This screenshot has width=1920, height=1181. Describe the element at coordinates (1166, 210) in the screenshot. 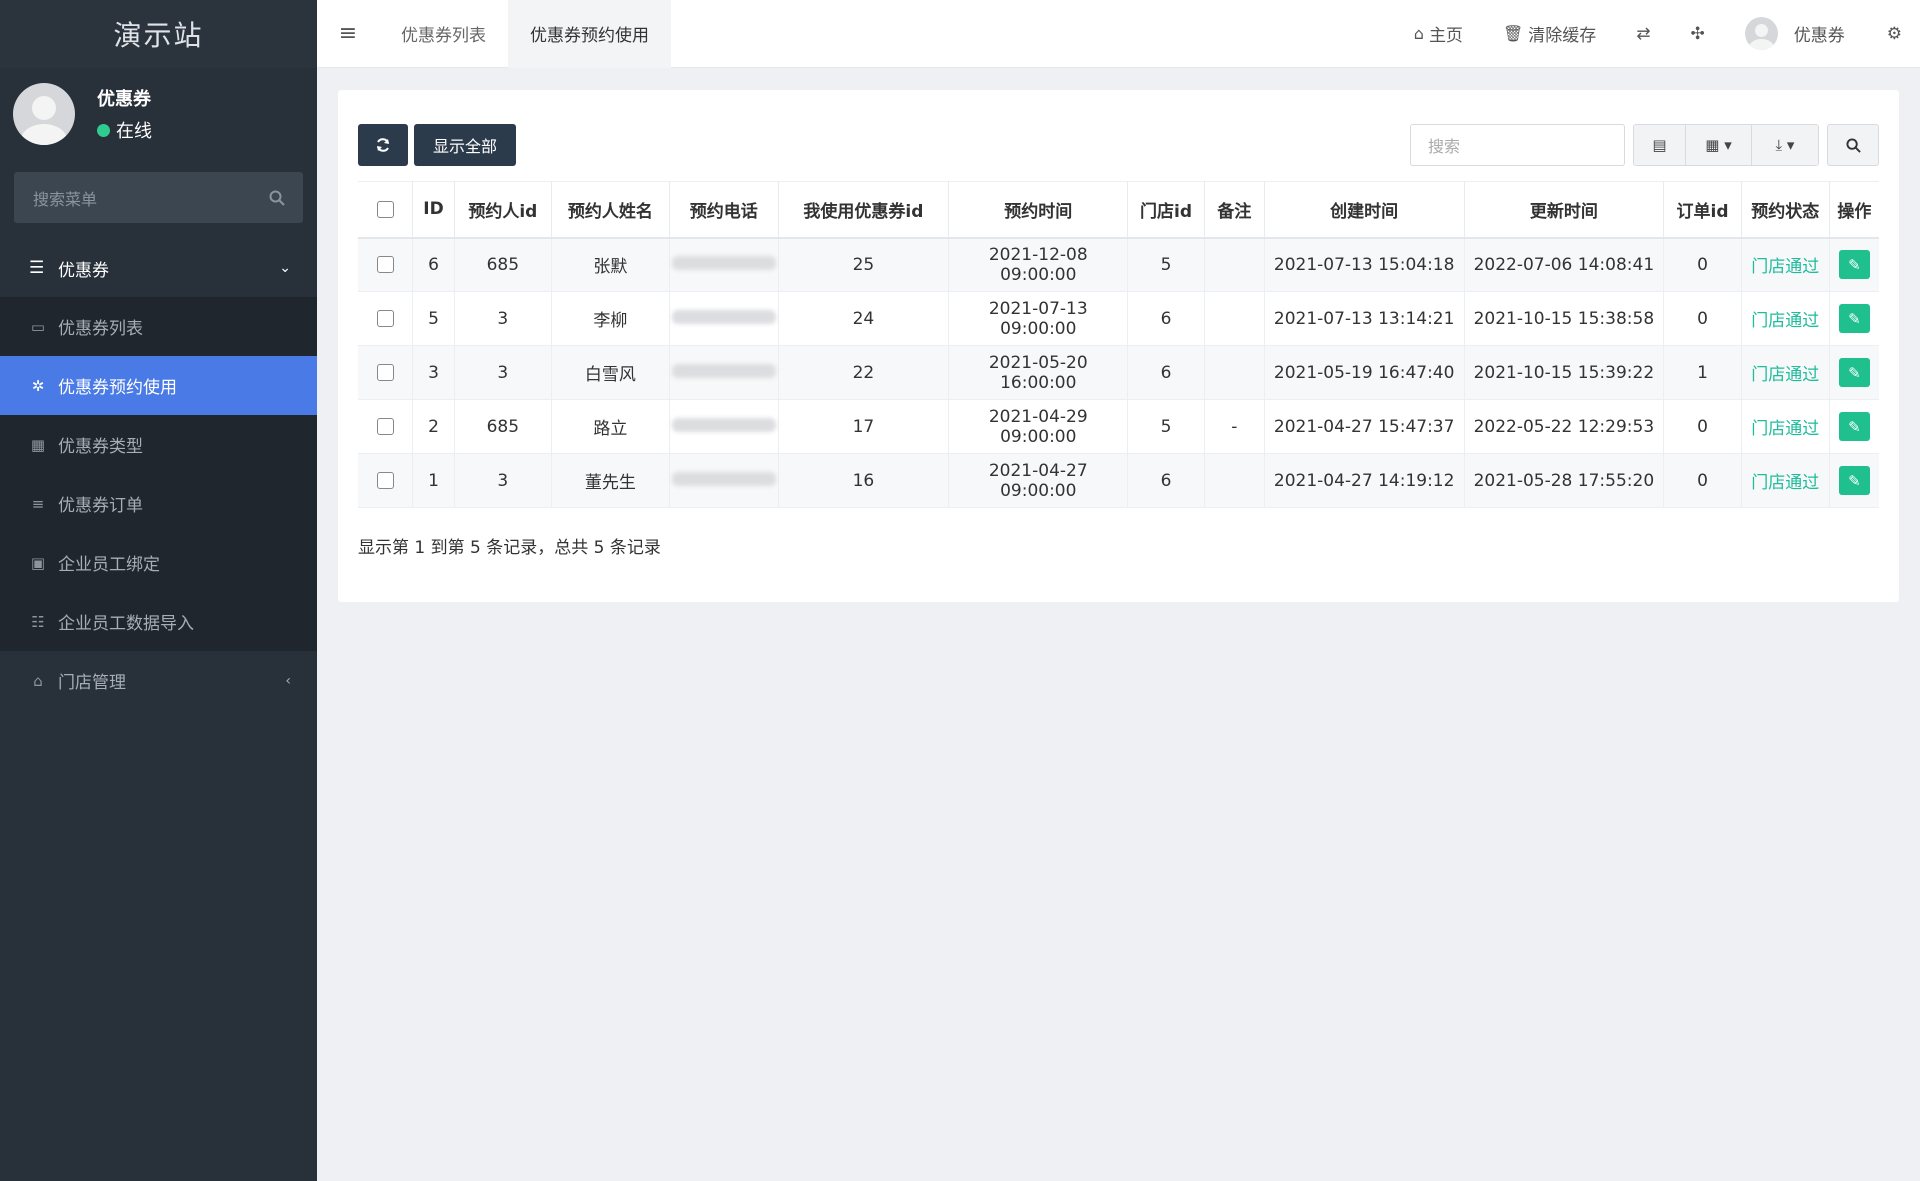

I see `column-header: 门店id` at that location.